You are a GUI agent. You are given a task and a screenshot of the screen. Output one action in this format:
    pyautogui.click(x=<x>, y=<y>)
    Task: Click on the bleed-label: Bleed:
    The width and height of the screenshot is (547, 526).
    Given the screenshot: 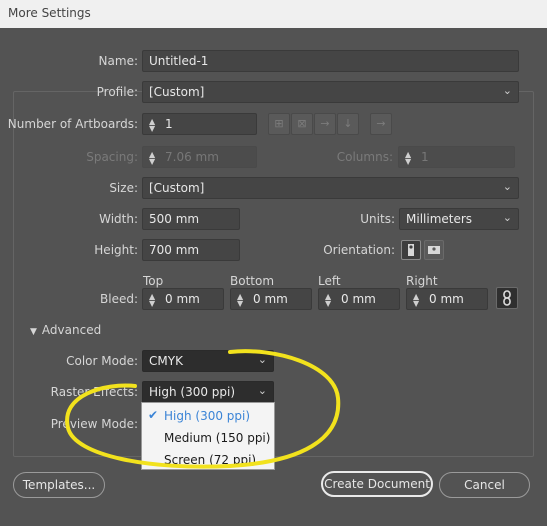 What is the action you would take?
    pyautogui.click(x=119, y=299)
    